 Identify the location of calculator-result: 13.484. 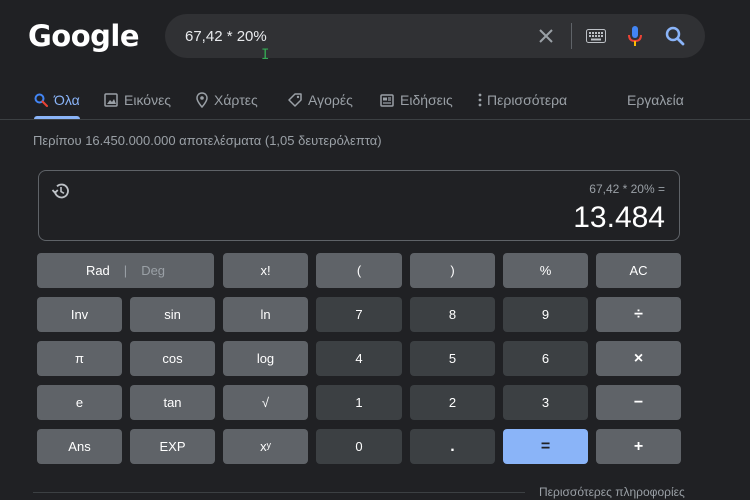
(619, 217).